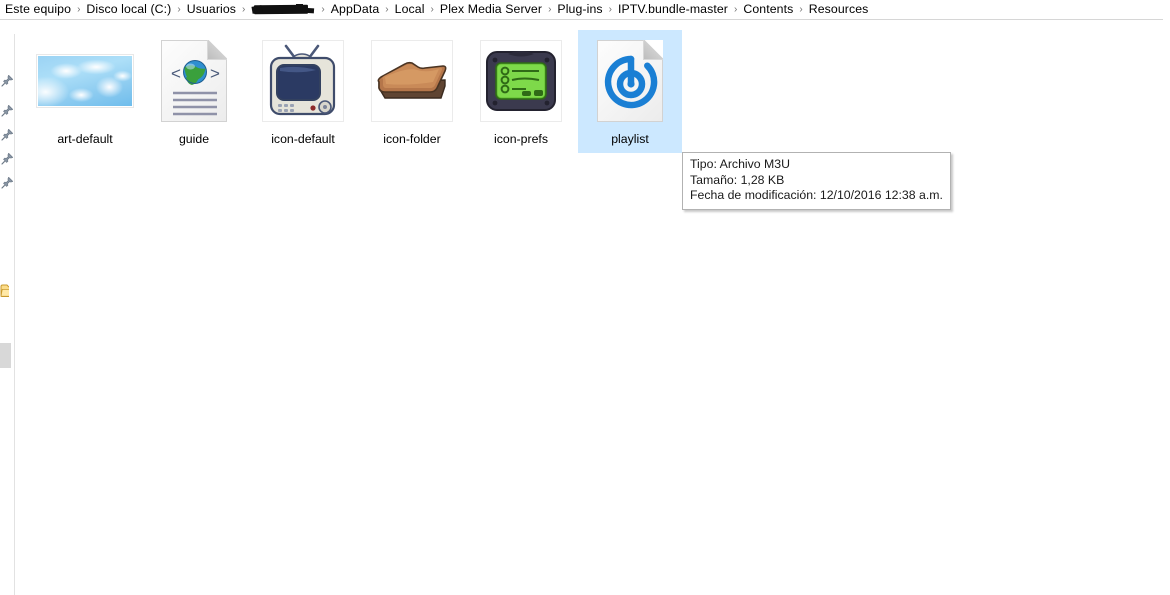 This screenshot has width=1170, height=595. I want to click on file-item: icon-default, so click(303, 91).